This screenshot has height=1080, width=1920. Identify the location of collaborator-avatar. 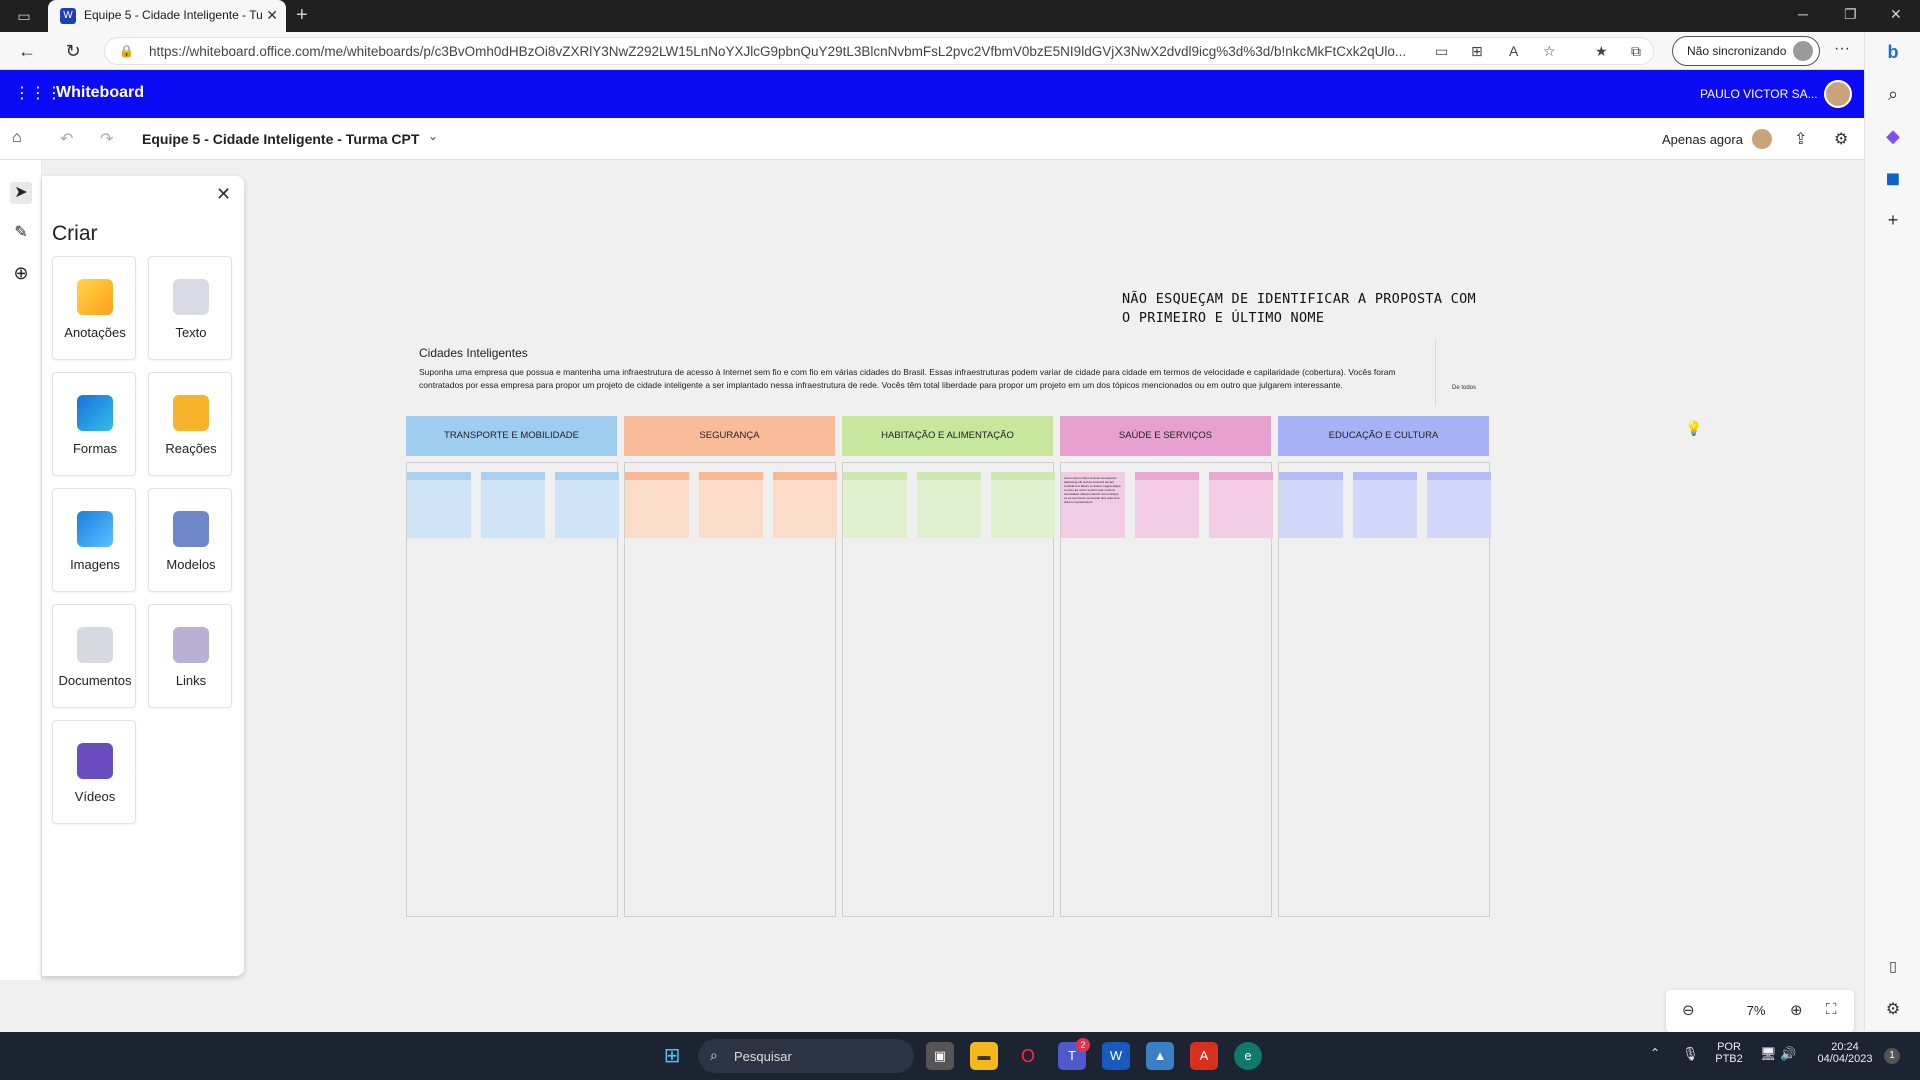
(1762, 139).